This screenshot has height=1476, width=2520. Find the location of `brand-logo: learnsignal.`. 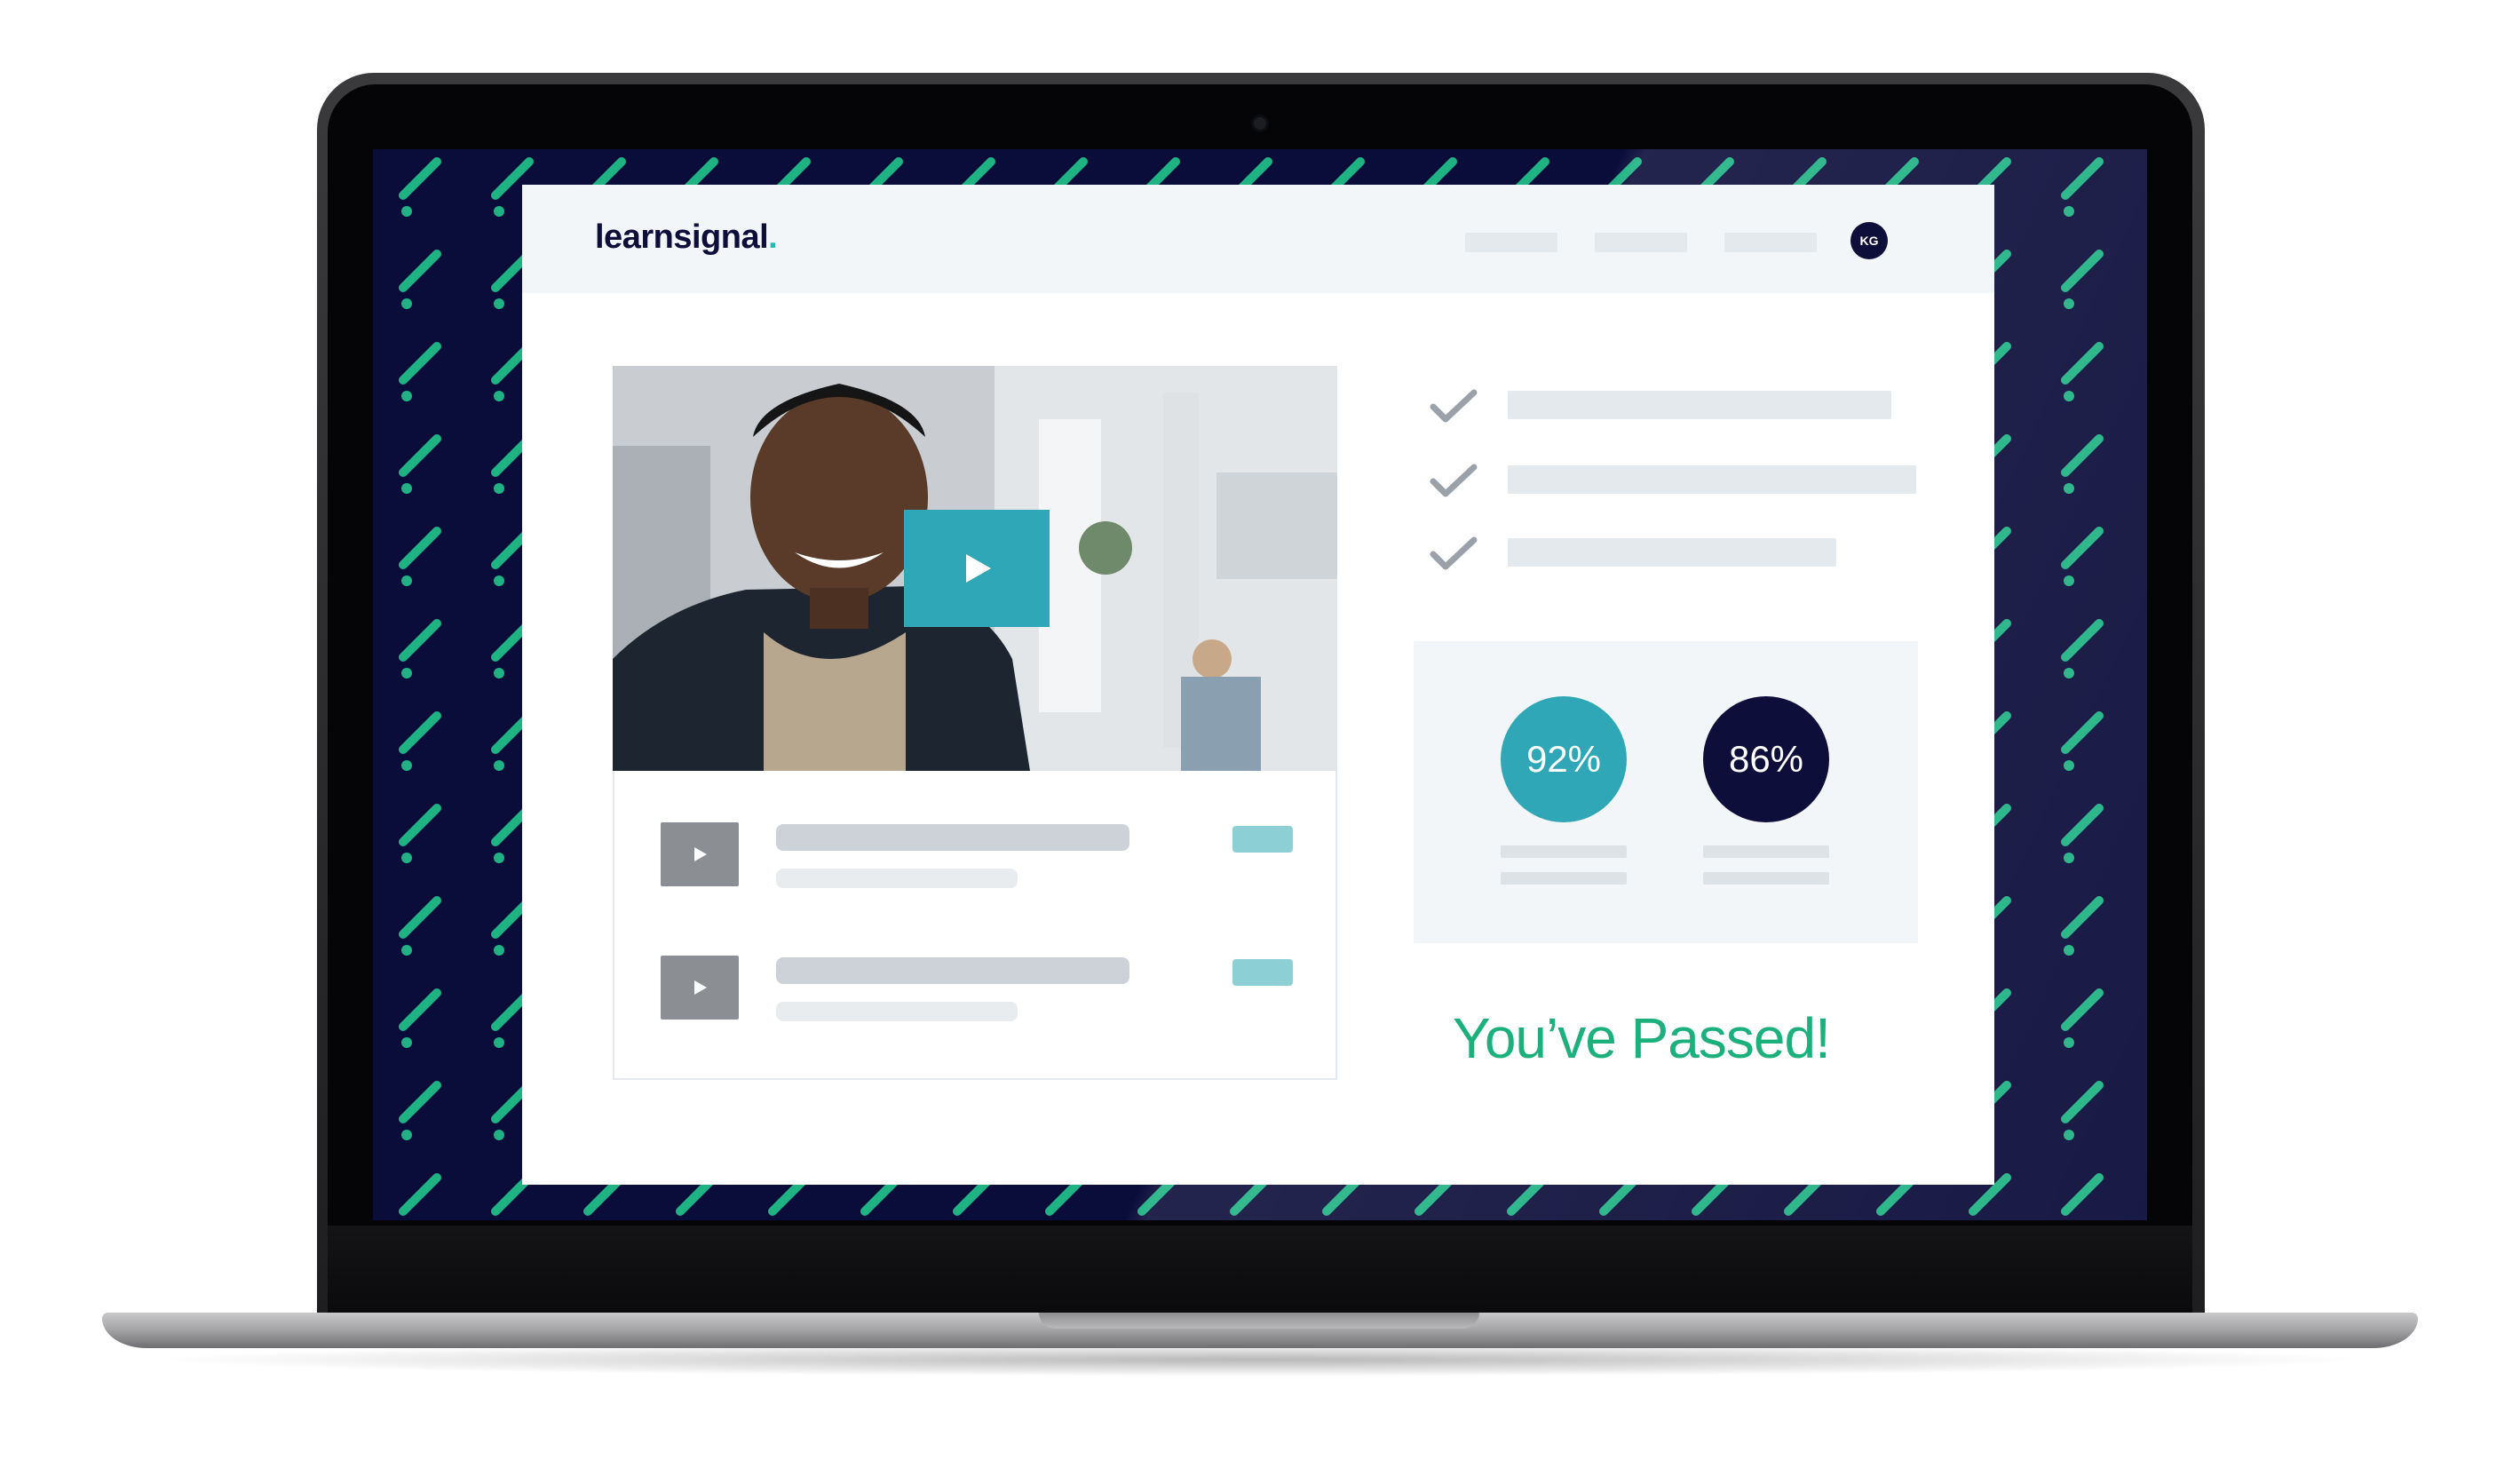

brand-logo: learnsignal. is located at coordinates (686, 237).